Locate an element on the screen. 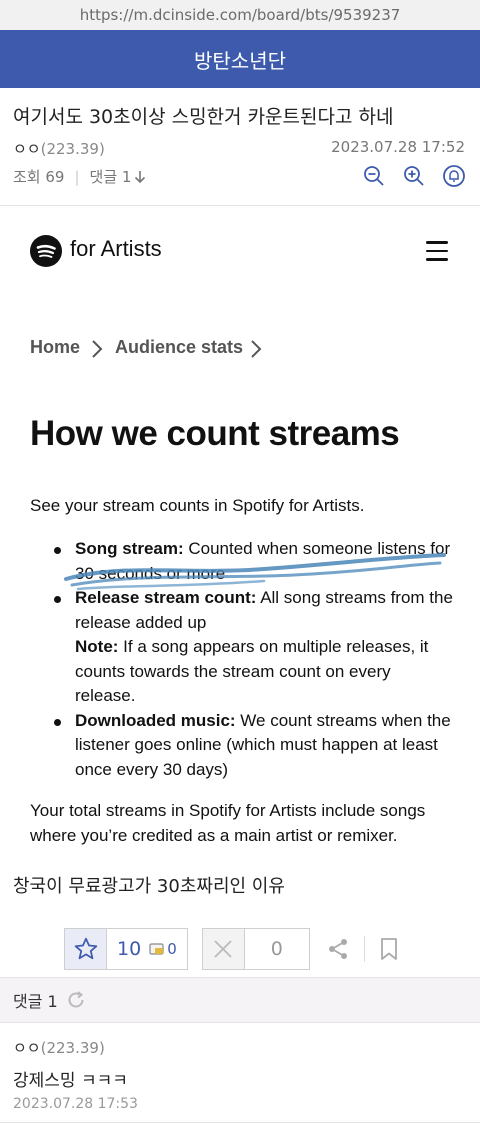  action-bar: 10 0 0 is located at coordinates (231, 949).